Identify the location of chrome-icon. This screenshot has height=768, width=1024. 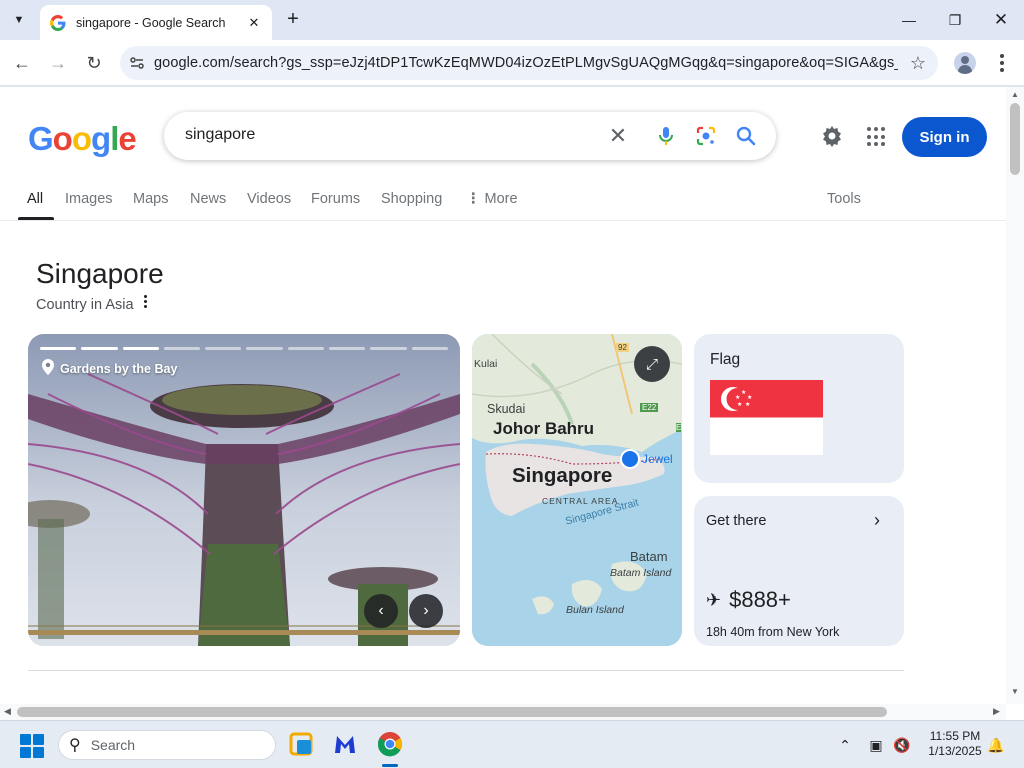
(390, 744).